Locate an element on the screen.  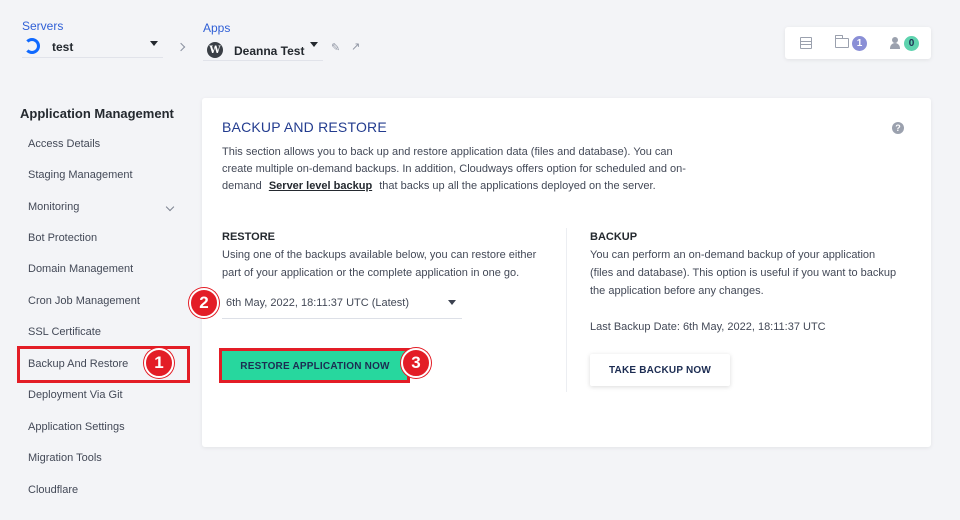
divider is located at coordinates (566, 310).